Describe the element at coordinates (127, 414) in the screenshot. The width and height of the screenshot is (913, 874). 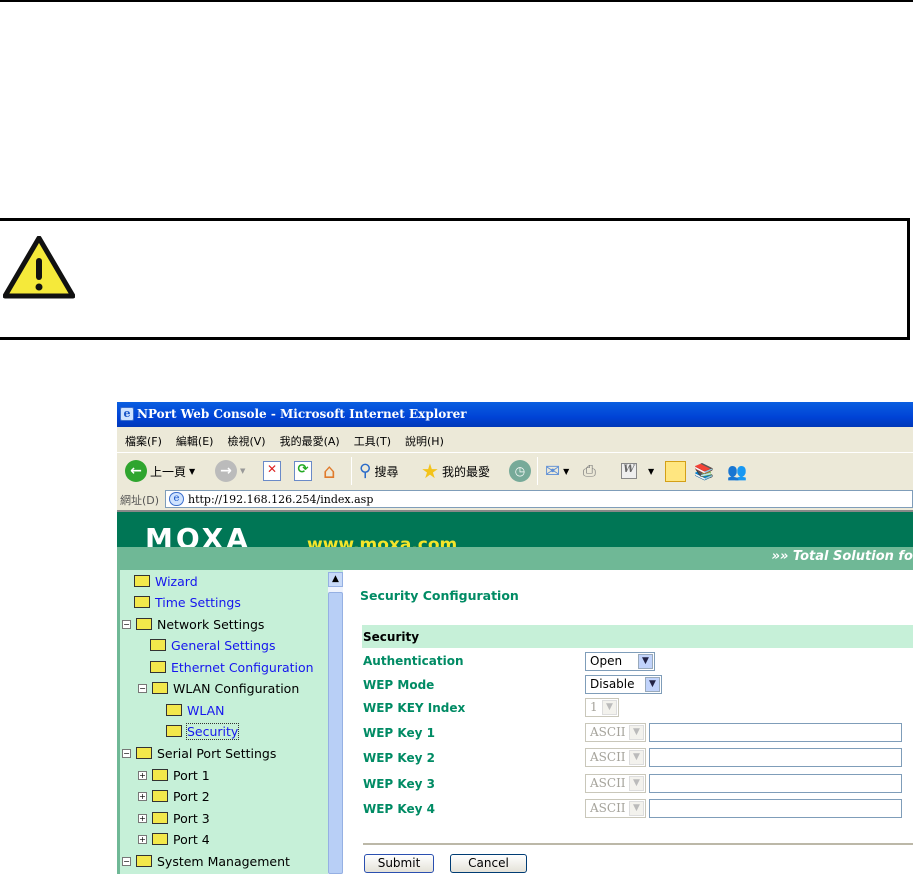
I see `ie-icon: e` at that location.